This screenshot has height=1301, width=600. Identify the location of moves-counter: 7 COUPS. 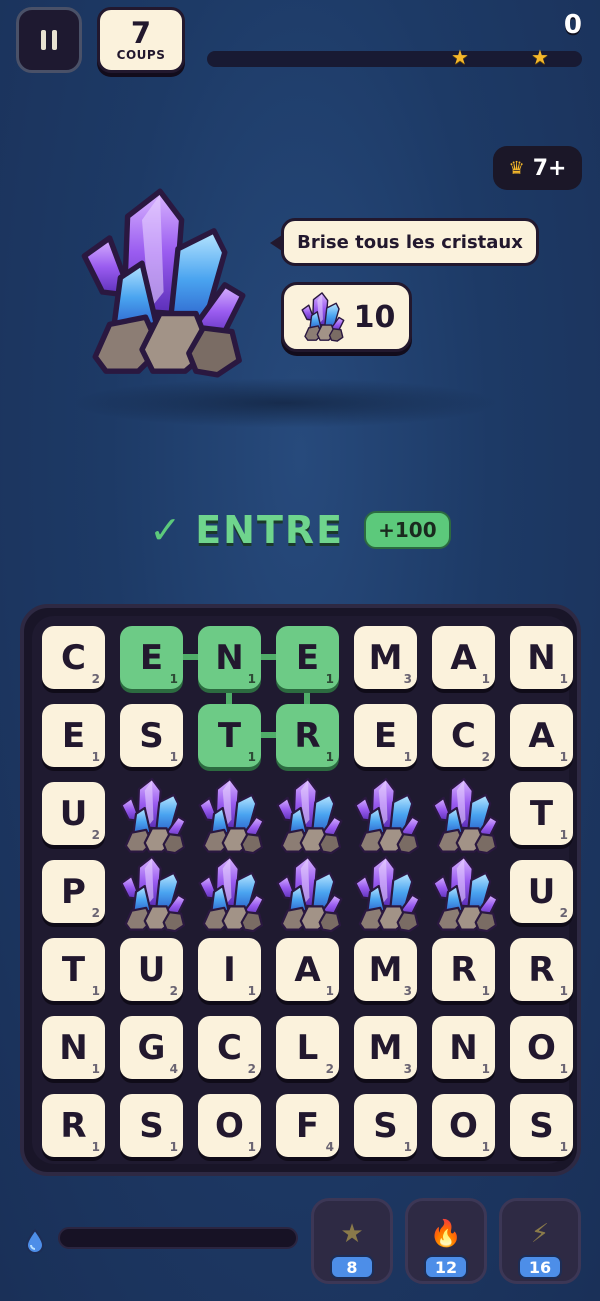
(141, 40).